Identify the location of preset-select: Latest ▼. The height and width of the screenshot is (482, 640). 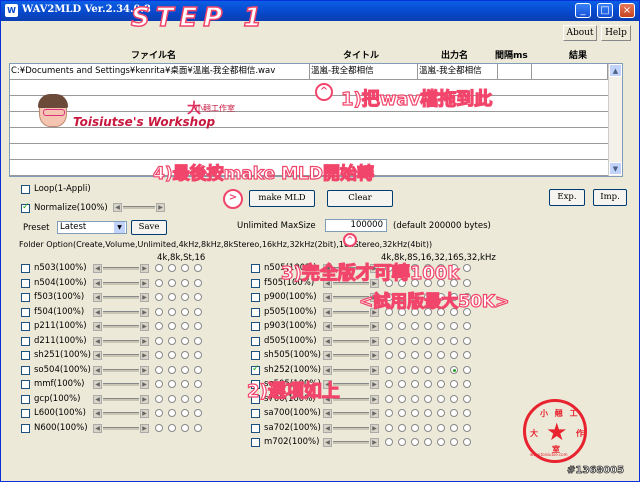
(92, 227).